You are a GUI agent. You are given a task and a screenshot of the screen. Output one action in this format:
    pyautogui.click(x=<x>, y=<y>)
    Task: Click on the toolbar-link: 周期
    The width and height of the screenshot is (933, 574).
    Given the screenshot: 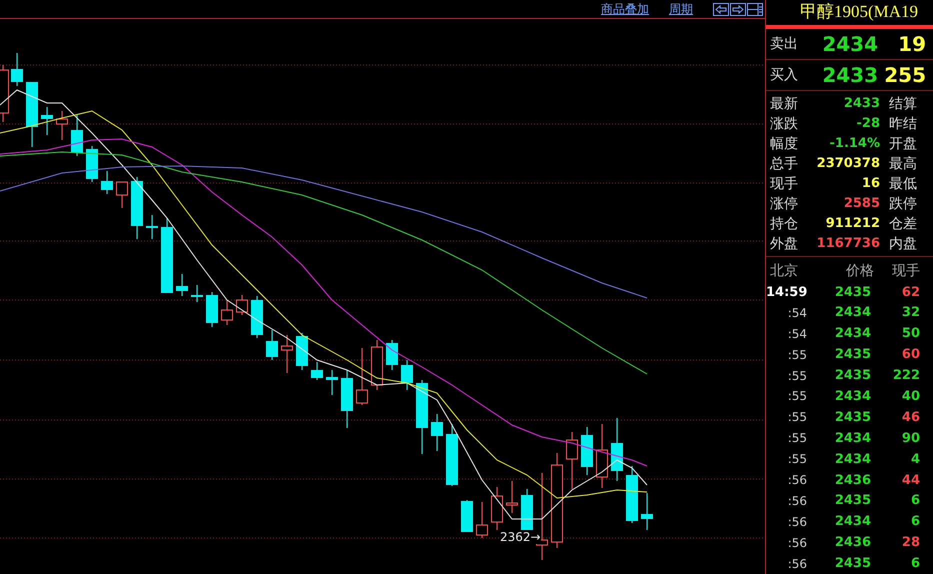 What is the action you would take?
    pyautogui.click(x=681, y=9)
    